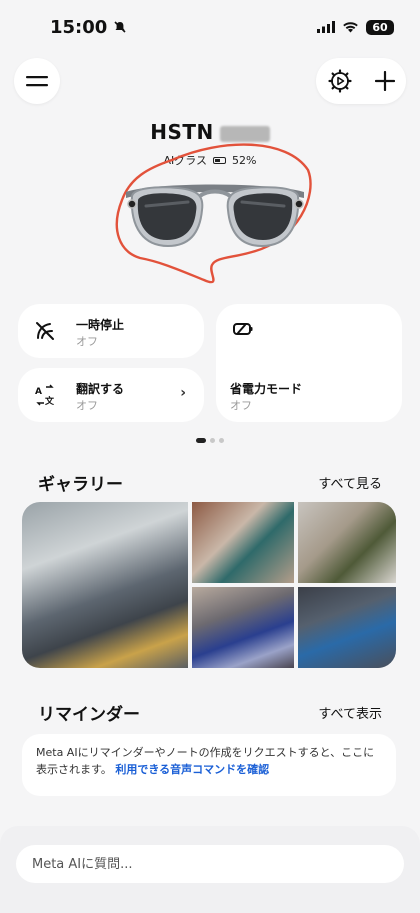  Describe the element at coordinates (210, 864) in the screenshot. I see `ask-meta-ai-input` at that location.